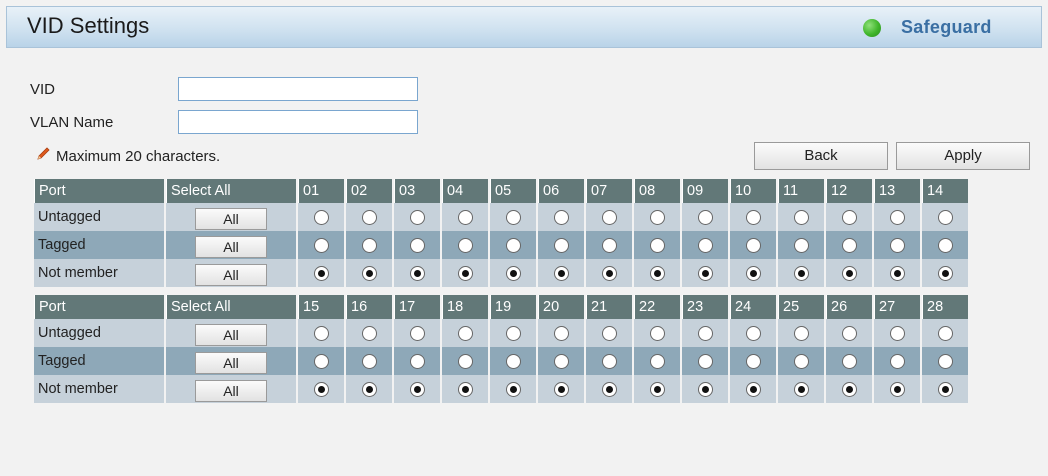 This screenshot has width=1048, height=476. Describe the element at coordinates (513, 333) in the screenshot. I see `port-19-untagged-radio` at that location.